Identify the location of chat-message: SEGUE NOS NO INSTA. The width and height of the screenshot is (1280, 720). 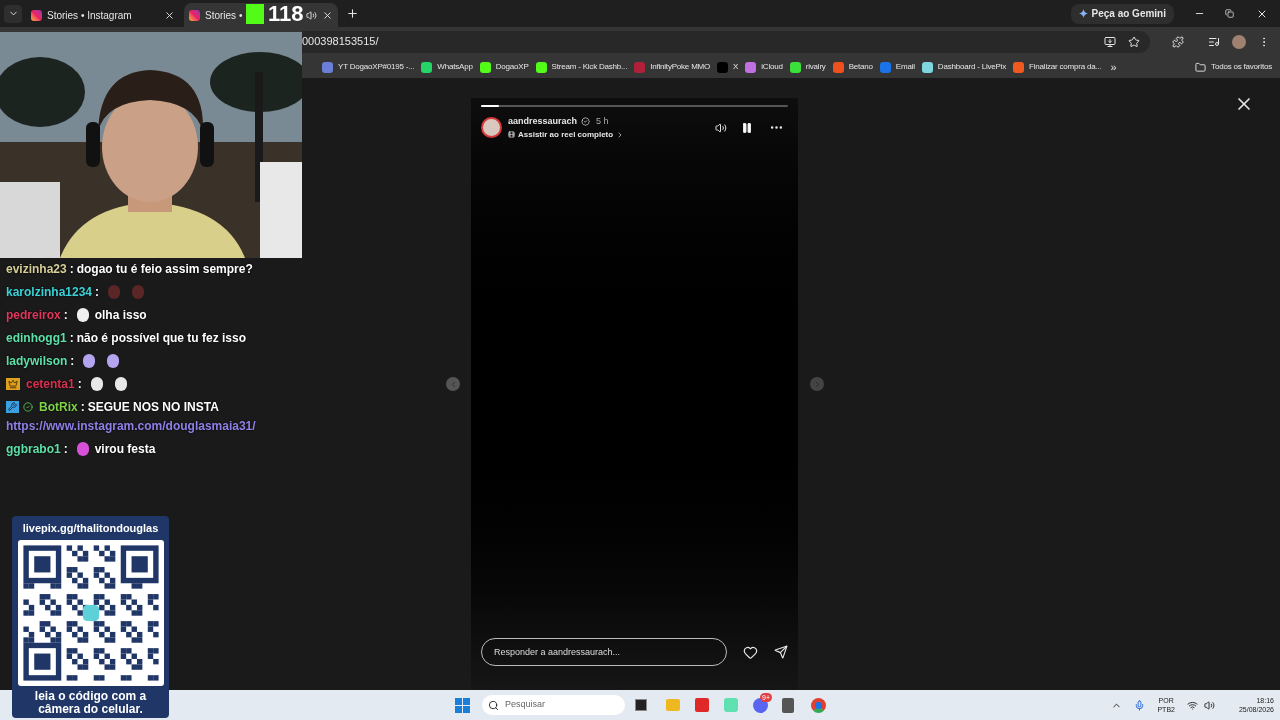
(153, 407).